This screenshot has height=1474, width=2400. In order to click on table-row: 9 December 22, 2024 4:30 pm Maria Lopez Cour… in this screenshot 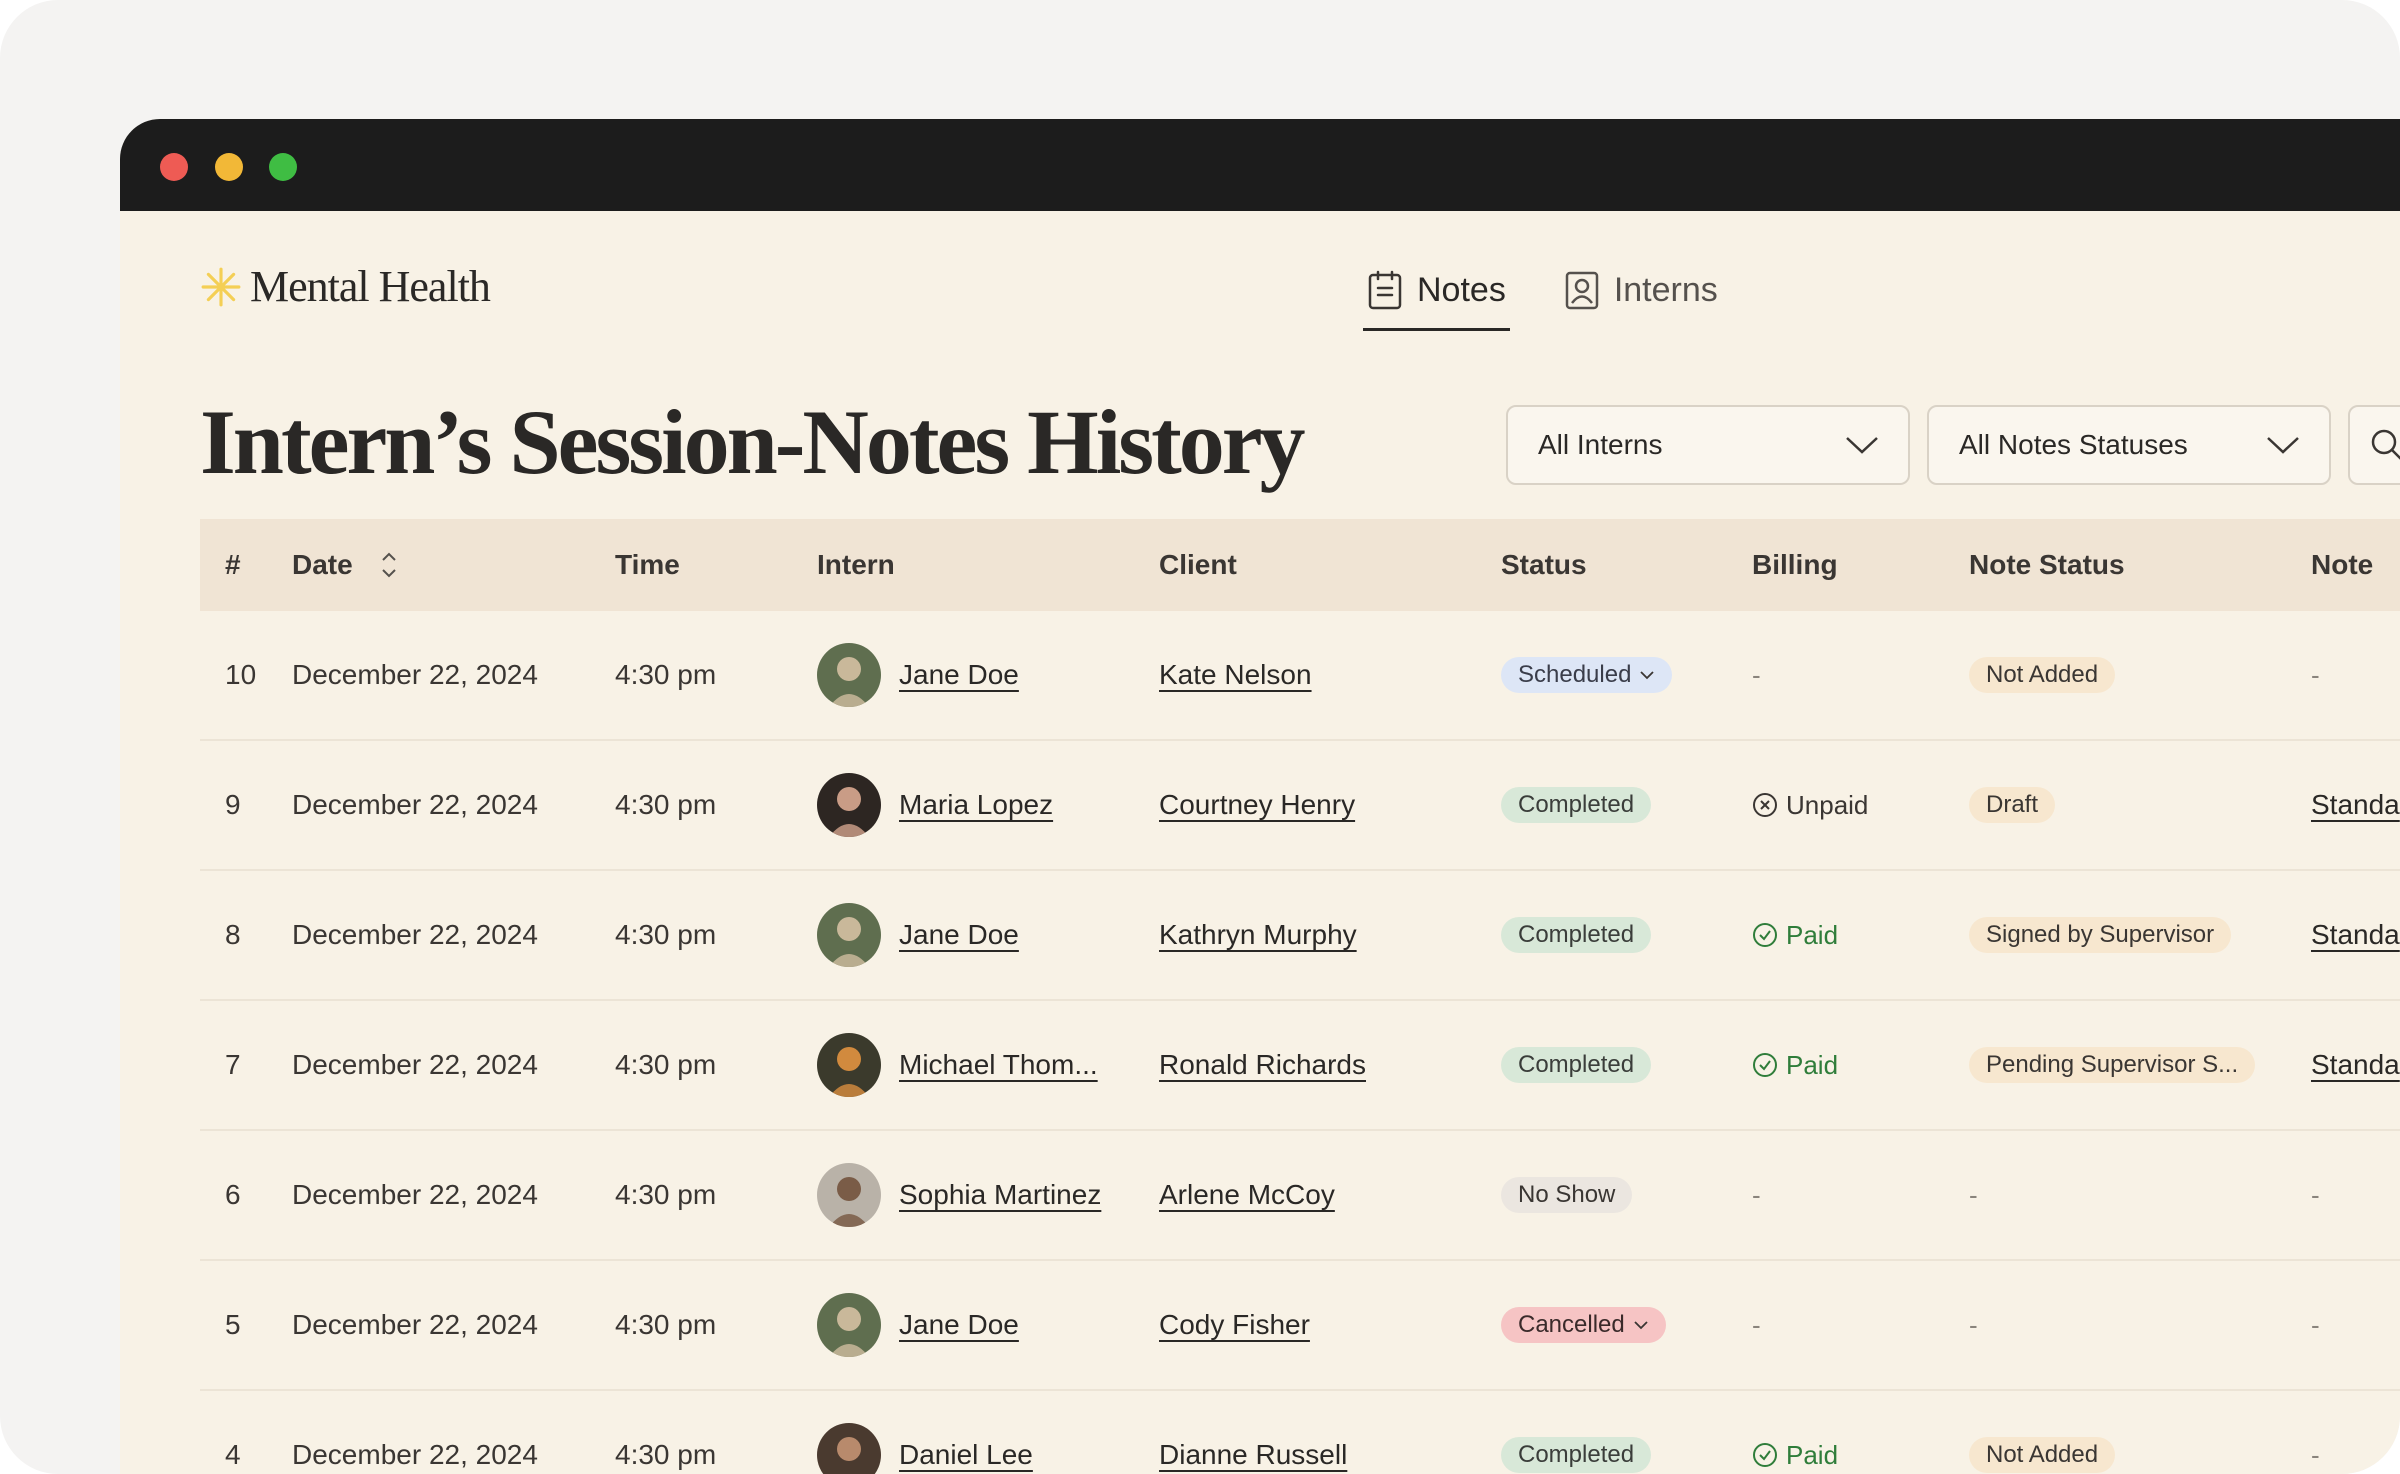, I will do `click(1300, 806)`.